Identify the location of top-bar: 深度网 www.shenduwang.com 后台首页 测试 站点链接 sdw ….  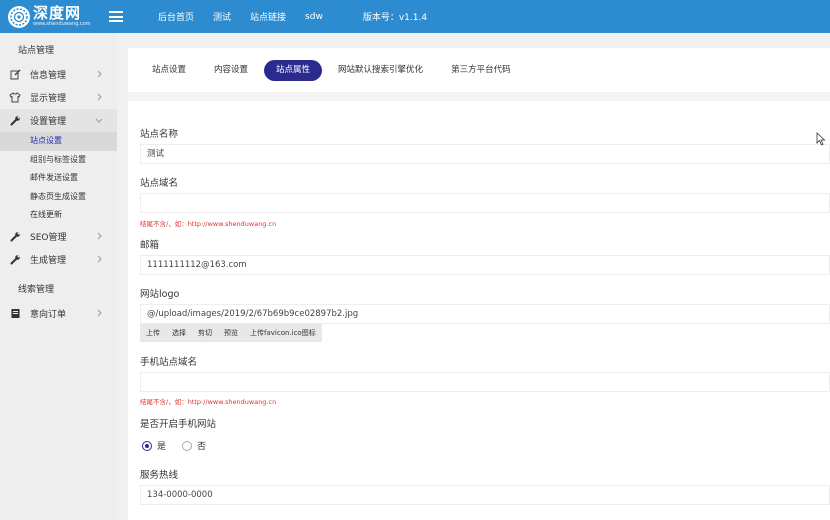
(415, 16).